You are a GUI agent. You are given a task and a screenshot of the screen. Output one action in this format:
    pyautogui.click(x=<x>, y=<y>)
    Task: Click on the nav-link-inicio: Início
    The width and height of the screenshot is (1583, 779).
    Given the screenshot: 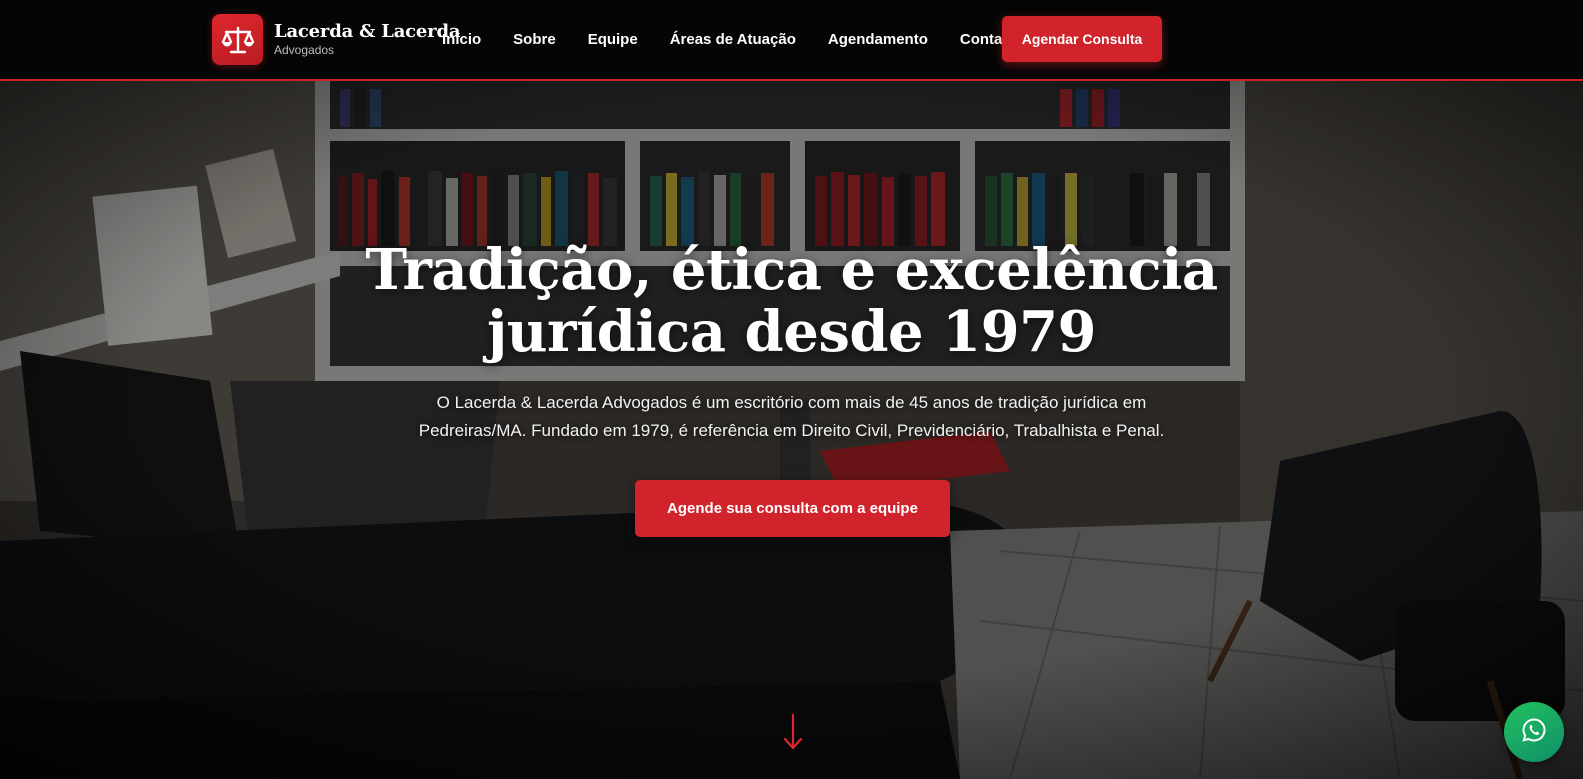 What is the action you would take?
    pyautogui.click(x=461, y=39)
    